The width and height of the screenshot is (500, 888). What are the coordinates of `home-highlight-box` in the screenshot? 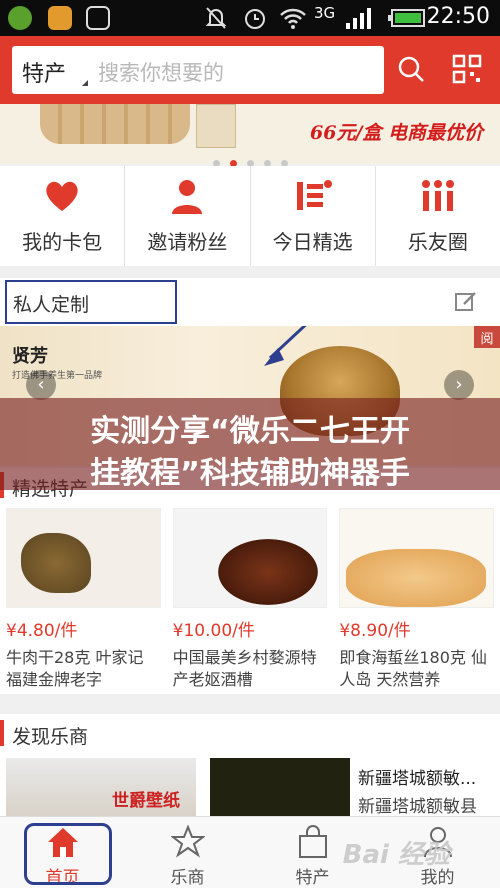 It's located at (68, 854).